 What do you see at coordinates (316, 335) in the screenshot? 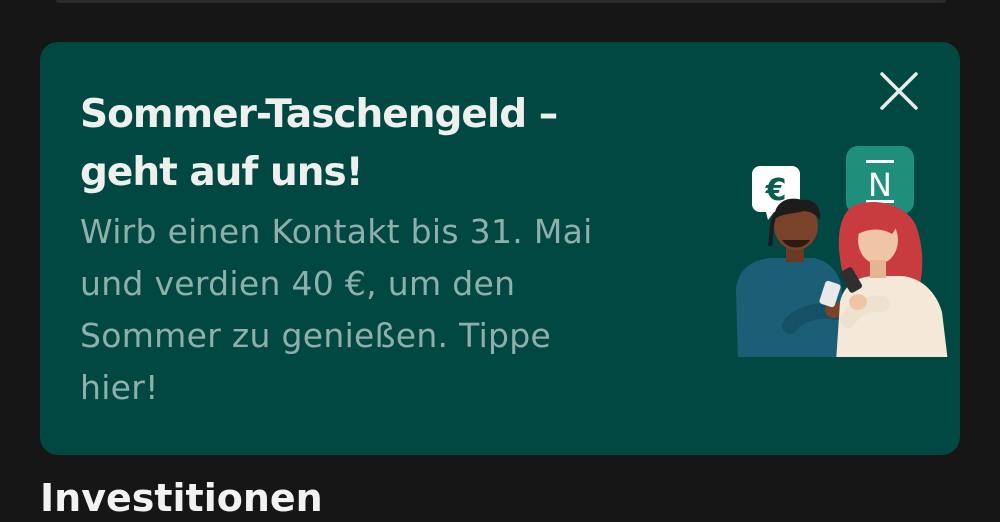
I see `promo-description-line-3: Sommer zu genießen. Tippe` at bounding box center [316, 335].